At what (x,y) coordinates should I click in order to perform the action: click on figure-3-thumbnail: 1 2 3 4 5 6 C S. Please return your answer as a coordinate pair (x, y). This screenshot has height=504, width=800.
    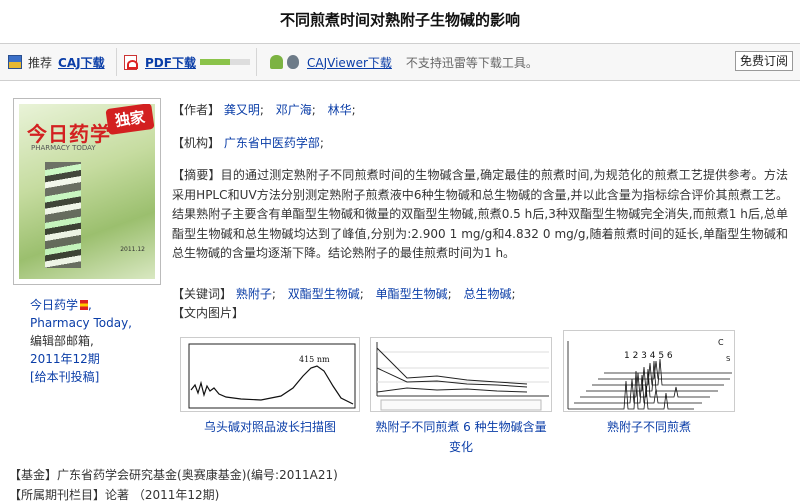
    Looking at the image, I should click on (649, 371).